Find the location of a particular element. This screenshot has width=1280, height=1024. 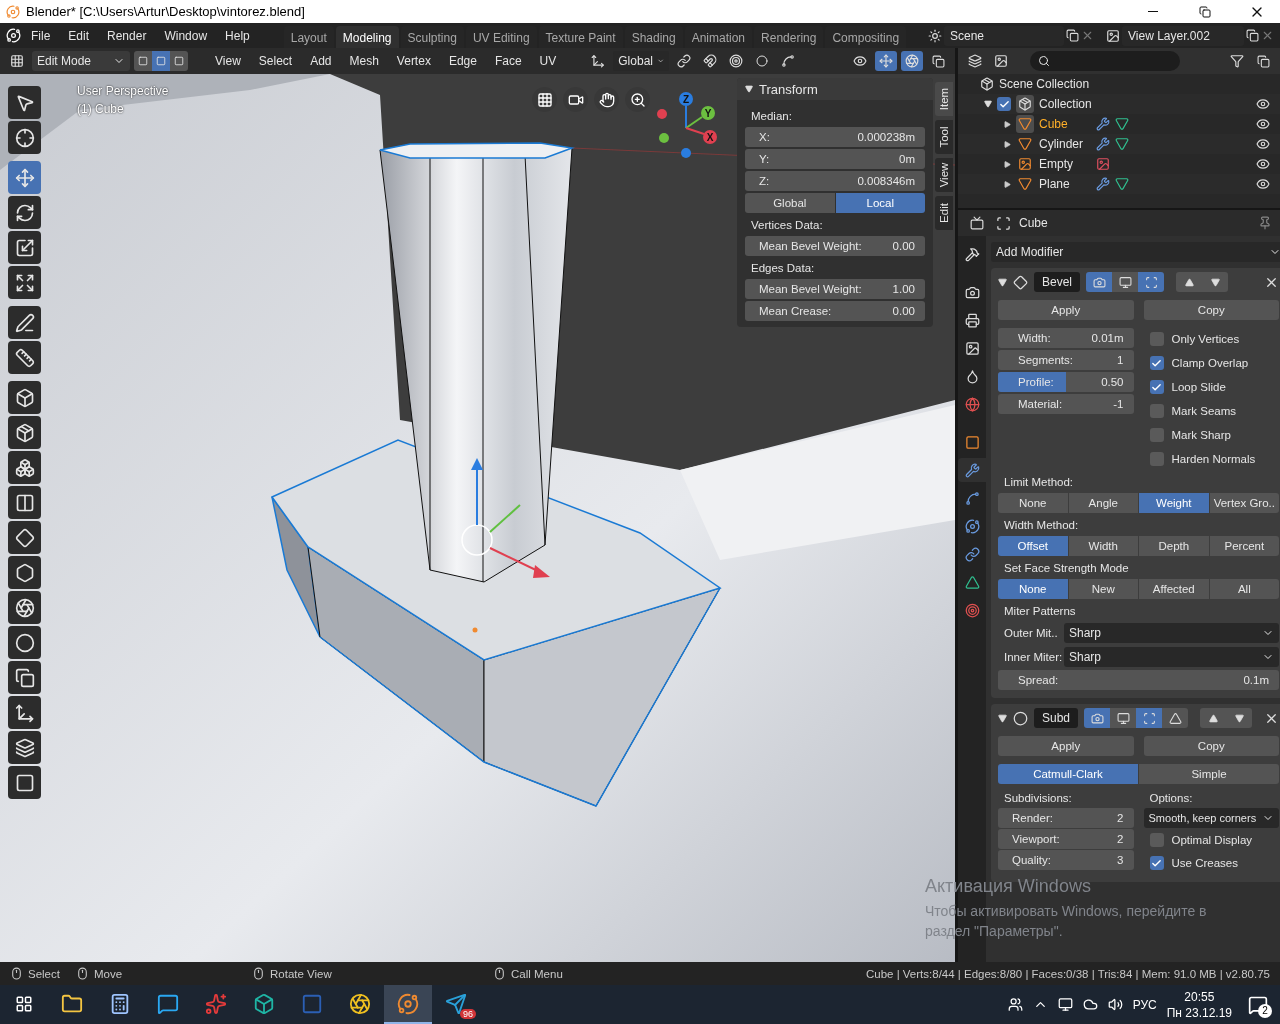

menu-item: Face is located at coordinates (508, 61).